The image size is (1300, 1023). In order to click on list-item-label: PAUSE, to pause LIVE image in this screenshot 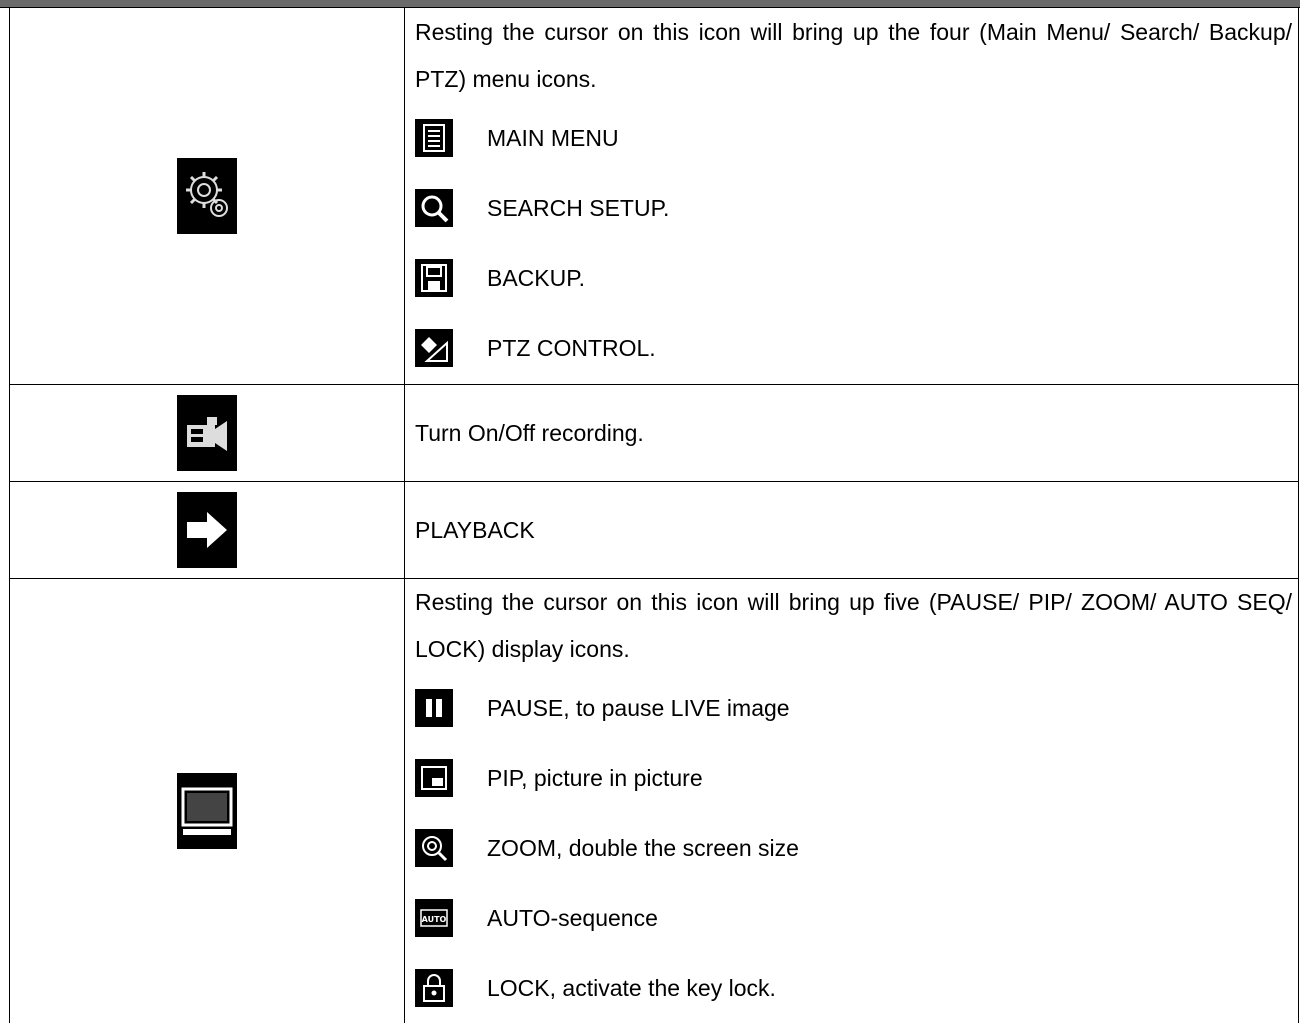, I will do `click(638, 708)`.